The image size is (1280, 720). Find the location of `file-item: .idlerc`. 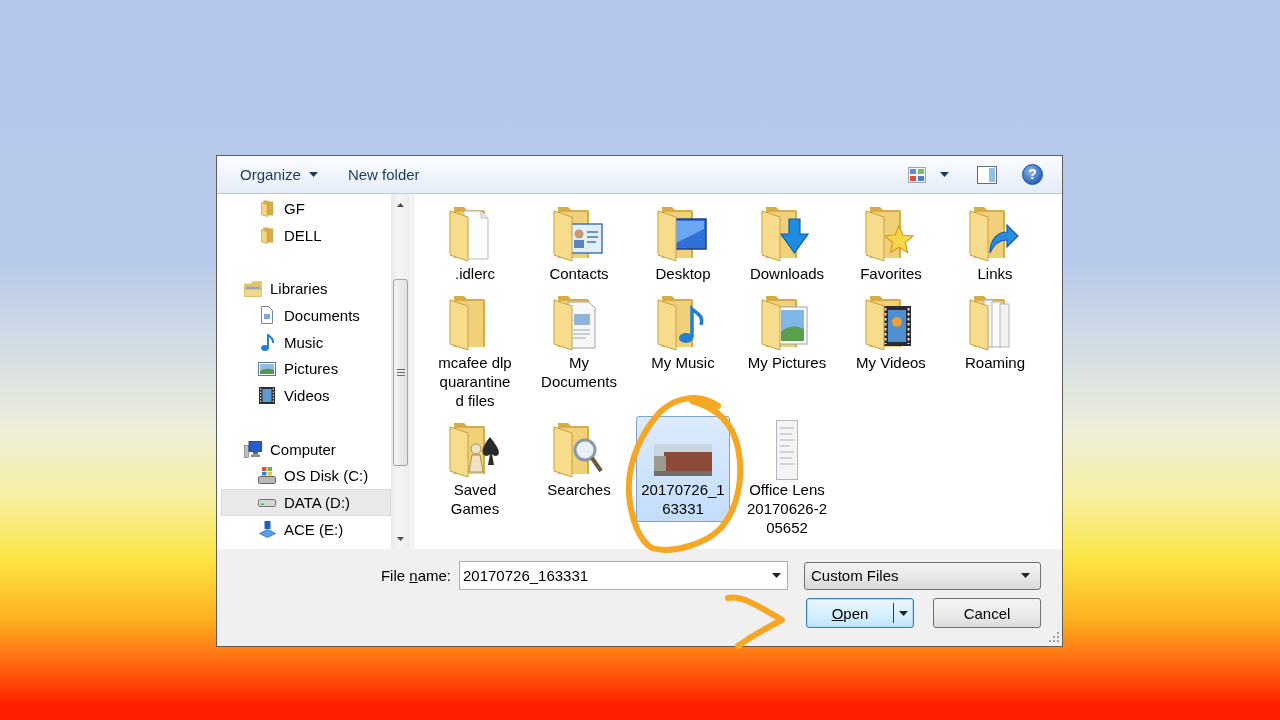

file-item: .idlerc is located at coordinates (475, 243).